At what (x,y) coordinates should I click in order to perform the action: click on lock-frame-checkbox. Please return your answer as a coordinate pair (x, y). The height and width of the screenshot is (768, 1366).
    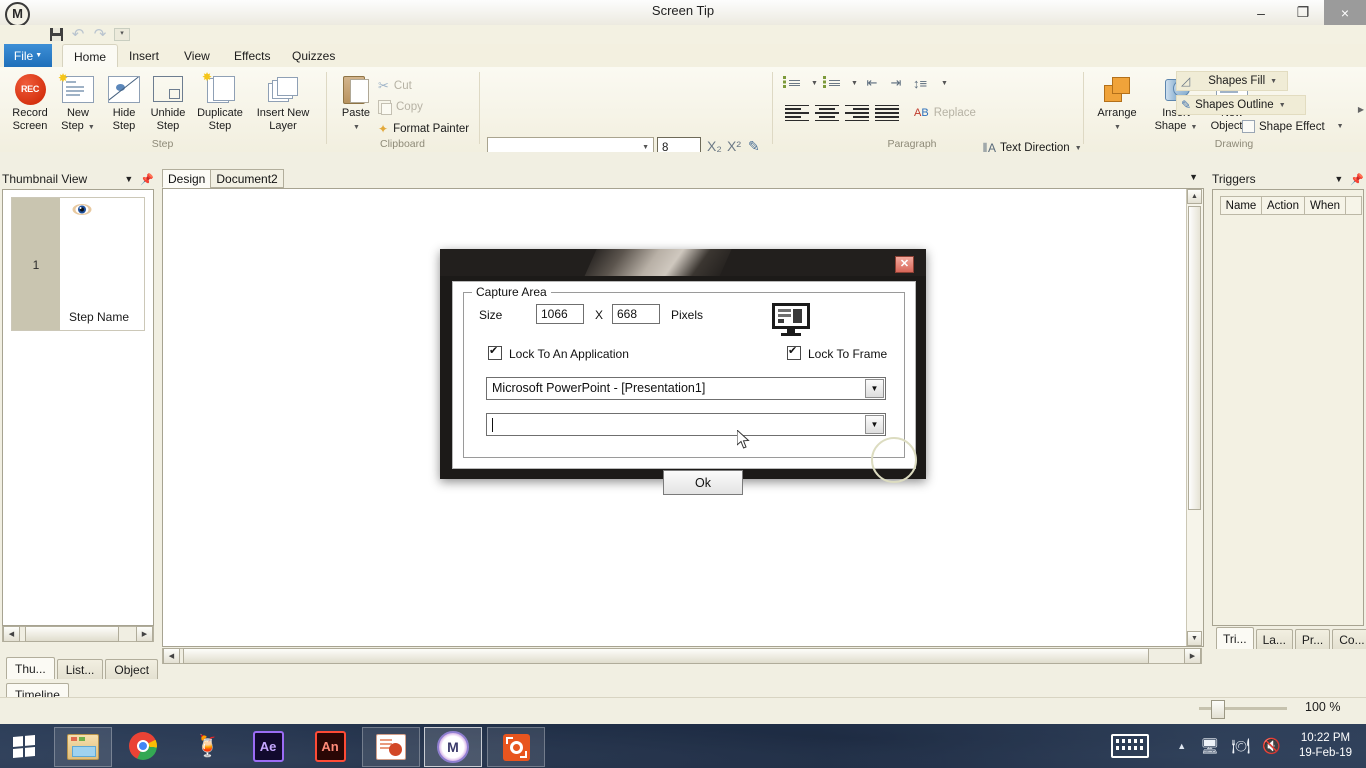
    Looking at the image, I should click on (794, 352).